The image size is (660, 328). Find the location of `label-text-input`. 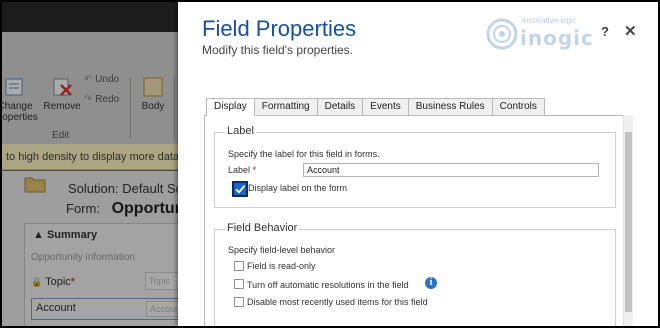

label-text-input is located at coordinates (451, 170).